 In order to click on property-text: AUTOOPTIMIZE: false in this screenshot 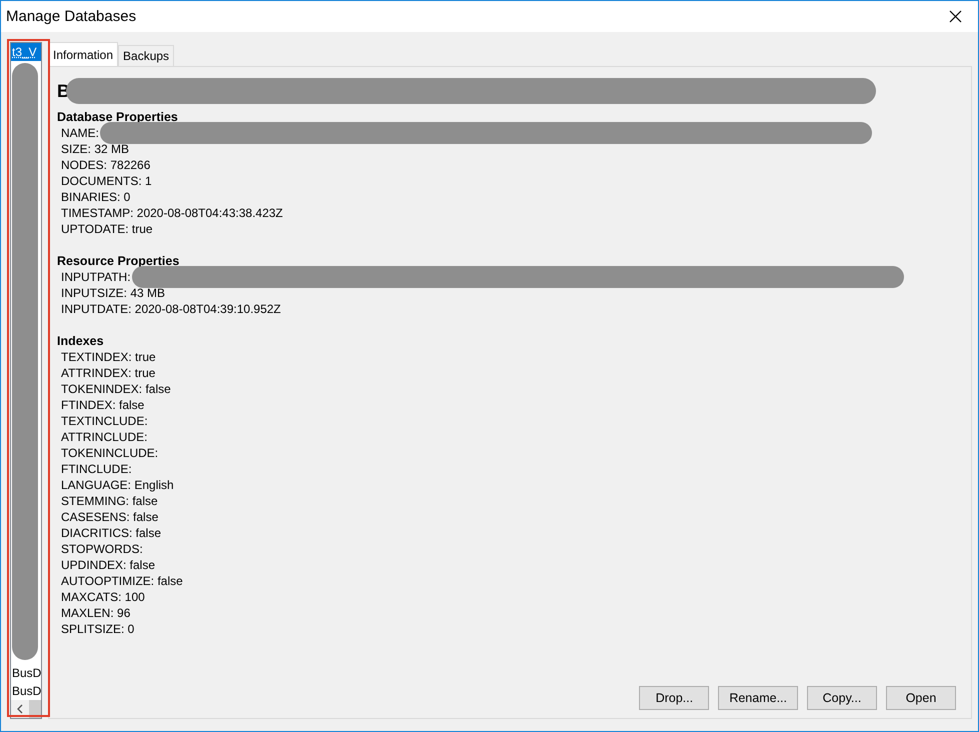, I will do `click(122, 581)`.